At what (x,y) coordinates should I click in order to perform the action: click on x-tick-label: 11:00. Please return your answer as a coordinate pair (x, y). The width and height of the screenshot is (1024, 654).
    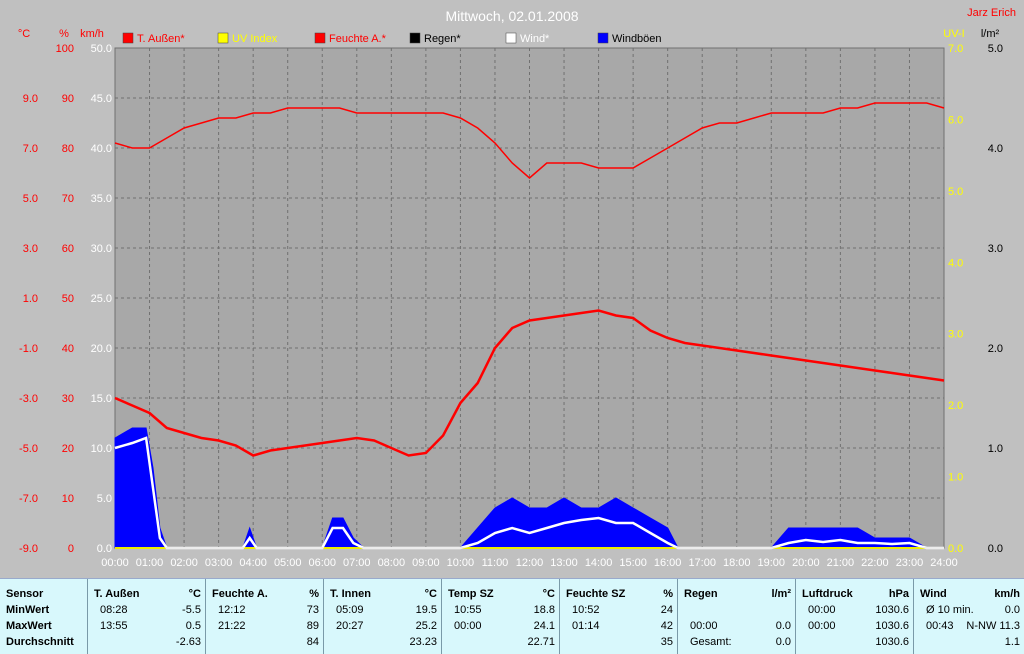
    Looking at the image, I should click on (495, 563).